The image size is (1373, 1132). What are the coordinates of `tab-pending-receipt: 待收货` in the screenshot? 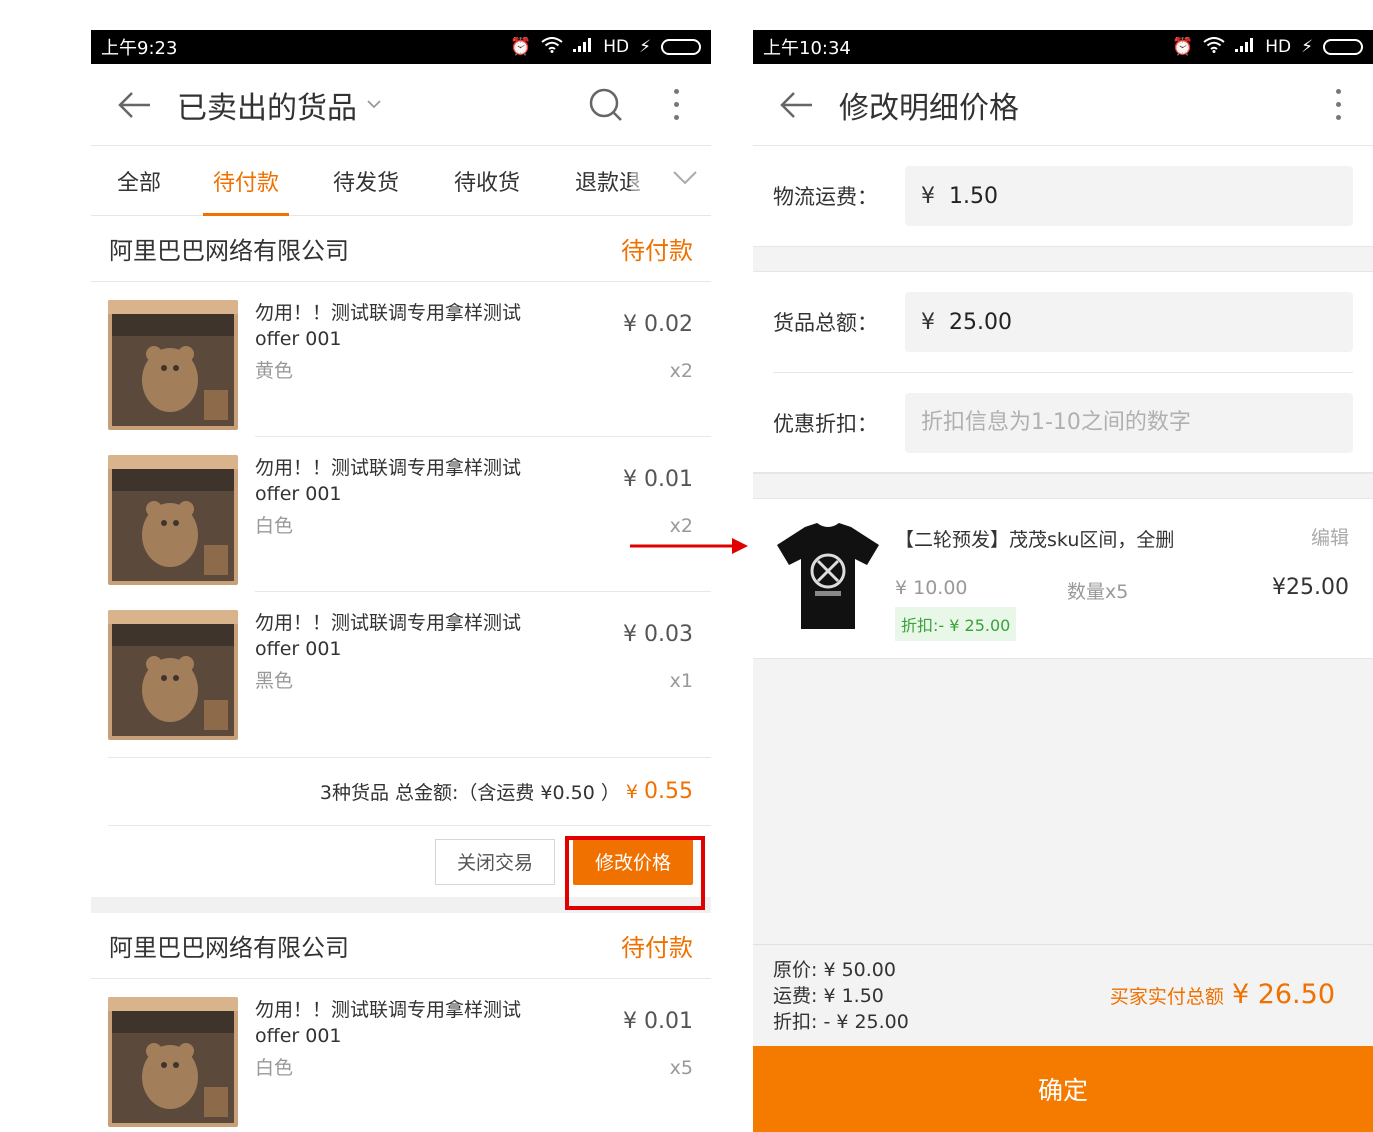 It's located at (487, 181).